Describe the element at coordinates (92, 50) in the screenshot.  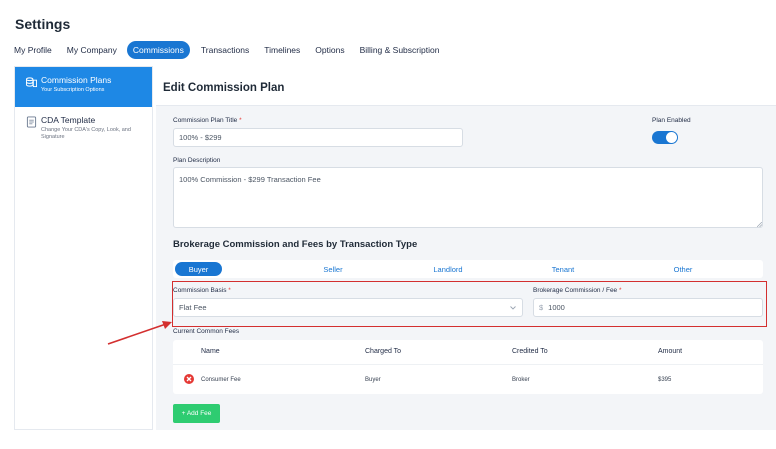
I see `tab-my-company: My Company` at that location.